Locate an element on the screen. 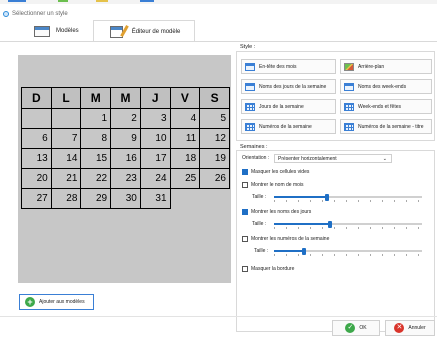  hide-empty-cells-option: Masquer les cellules vides is located at coordinates (275, 172).